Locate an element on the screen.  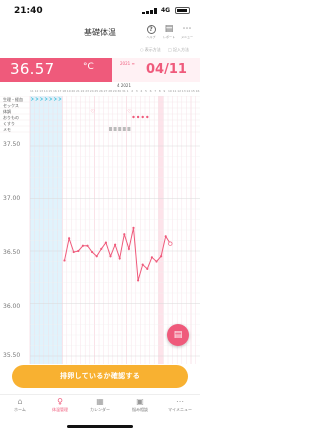
notebook-icon: ▤ is located at coordinates (178, 335).